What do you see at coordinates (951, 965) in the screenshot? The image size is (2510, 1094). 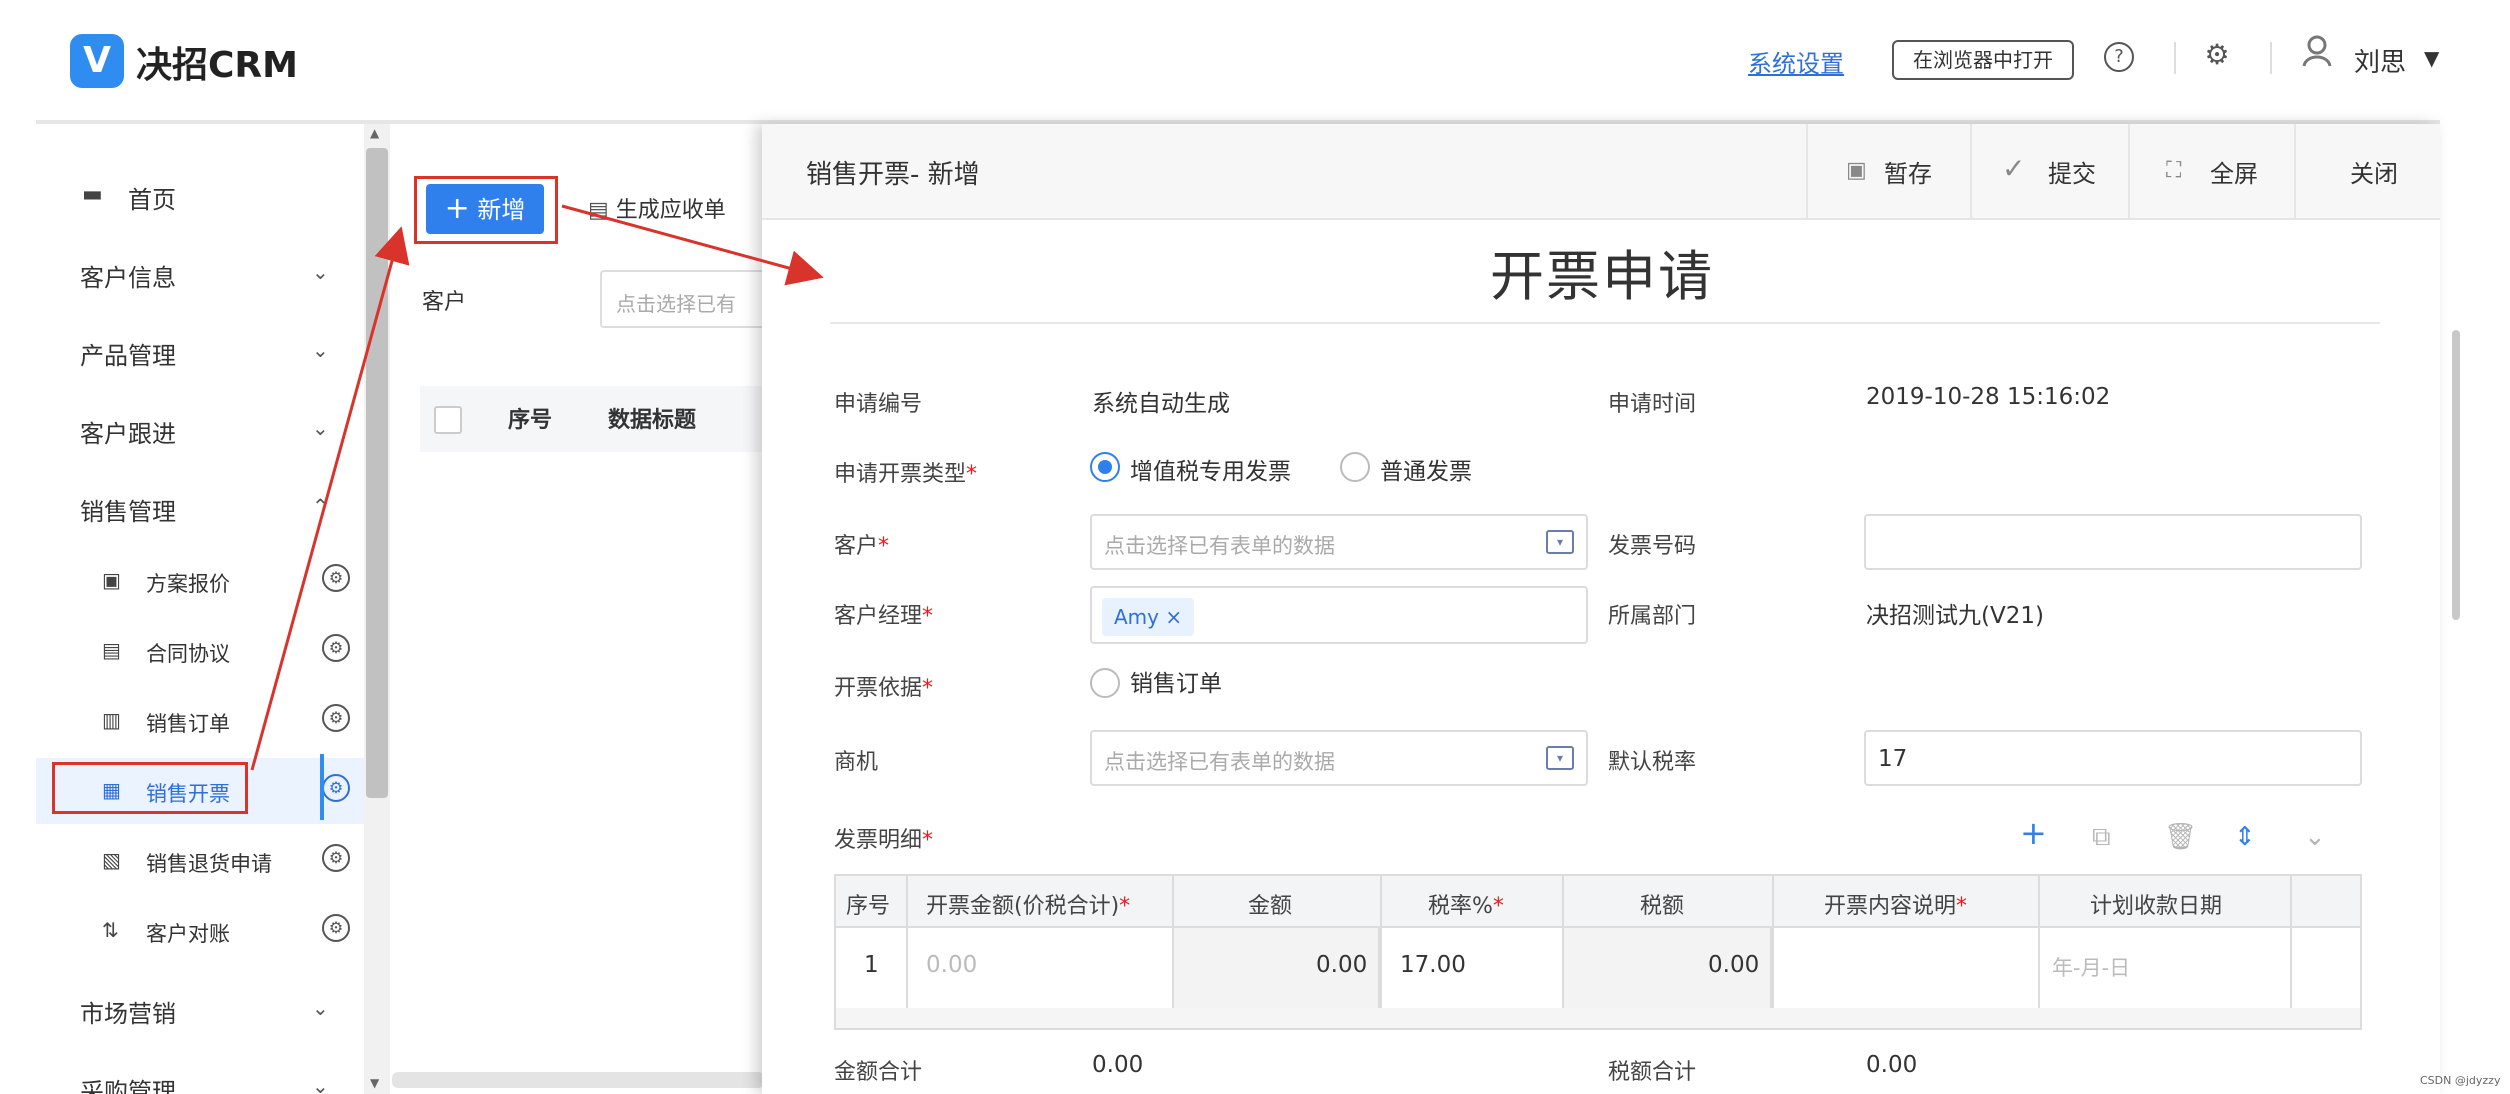 I see `invoice-amount-input: 0.00` at bounding box center [951, 965].